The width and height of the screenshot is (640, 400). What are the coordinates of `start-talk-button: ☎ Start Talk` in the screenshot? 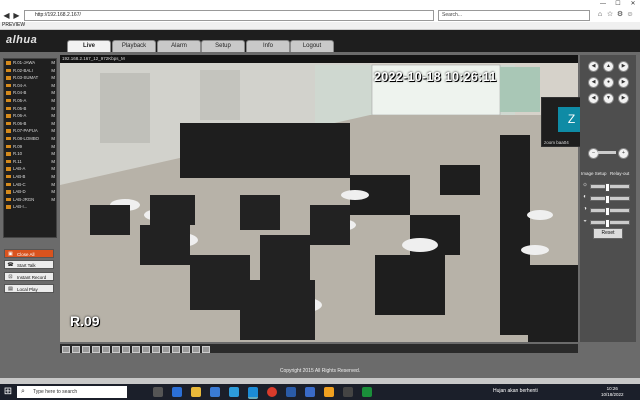 It's located at (29, 264).